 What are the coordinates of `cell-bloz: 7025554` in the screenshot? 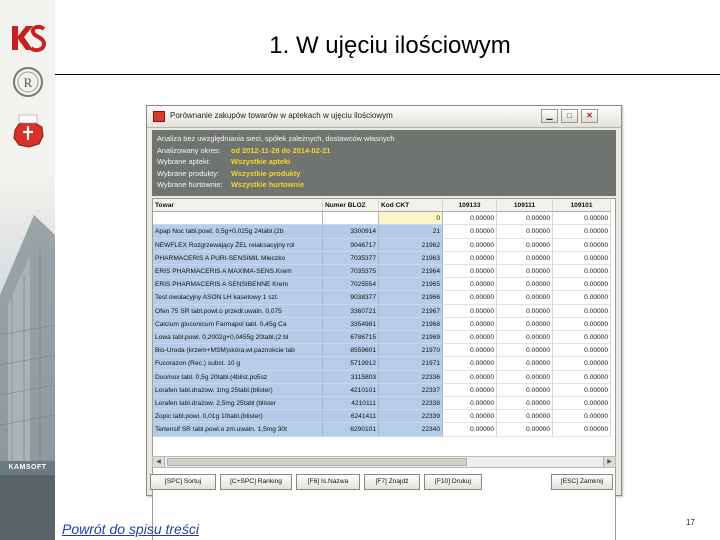 It's located at (351, 285).